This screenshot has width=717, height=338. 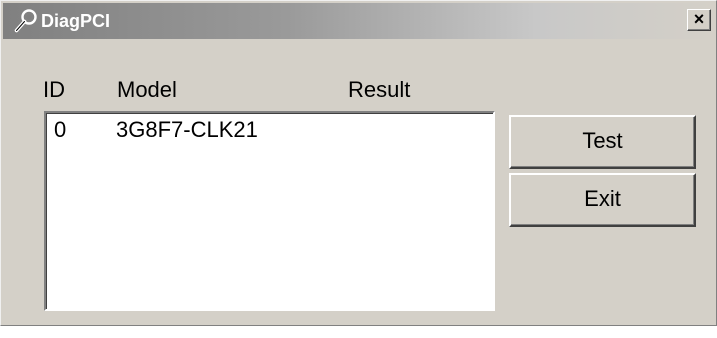 What do you see at coordinates (602, 142) in the screenshot?
I see `test-button: Test` at bounding box center [602, 142].